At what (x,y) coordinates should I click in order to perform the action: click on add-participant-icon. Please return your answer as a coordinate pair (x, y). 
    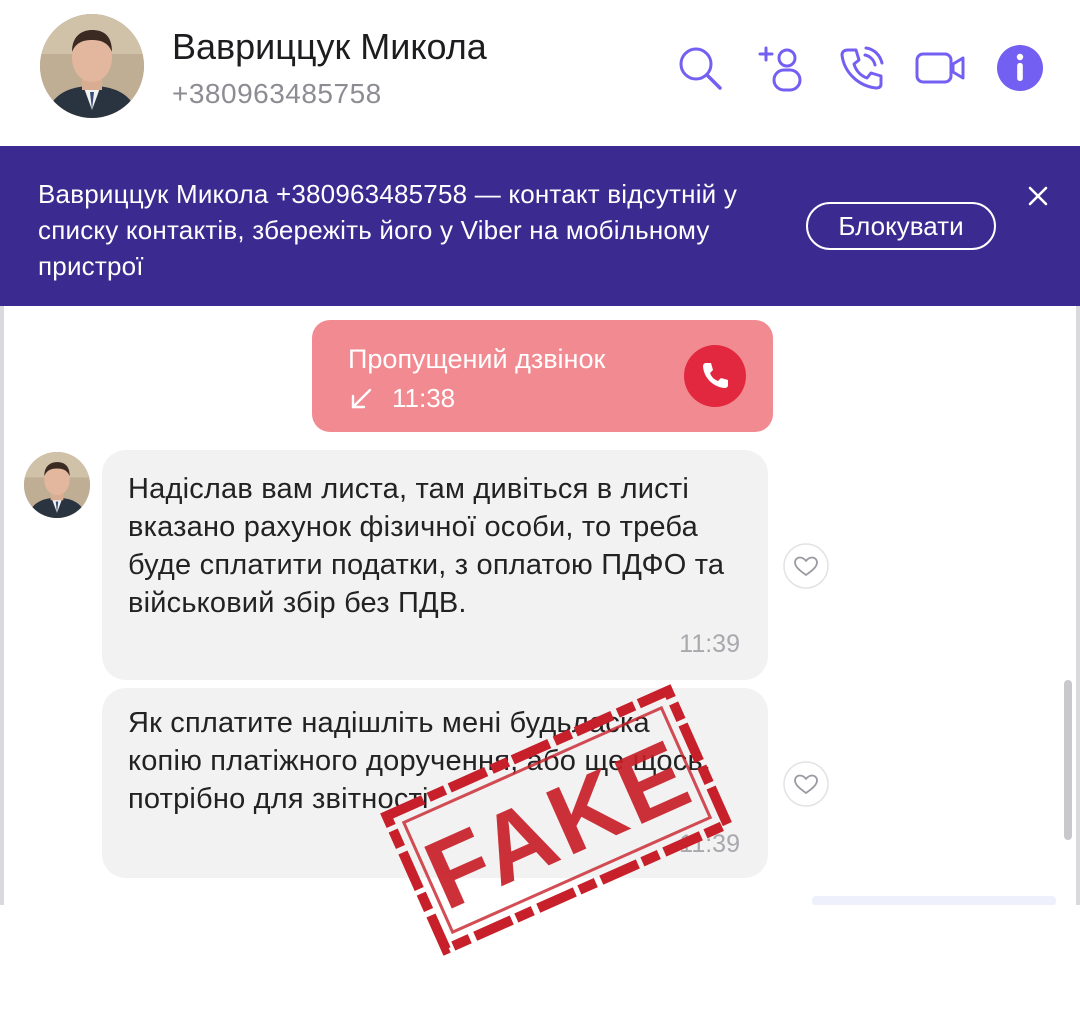
    Looking at the image, I should click on (782, 68).